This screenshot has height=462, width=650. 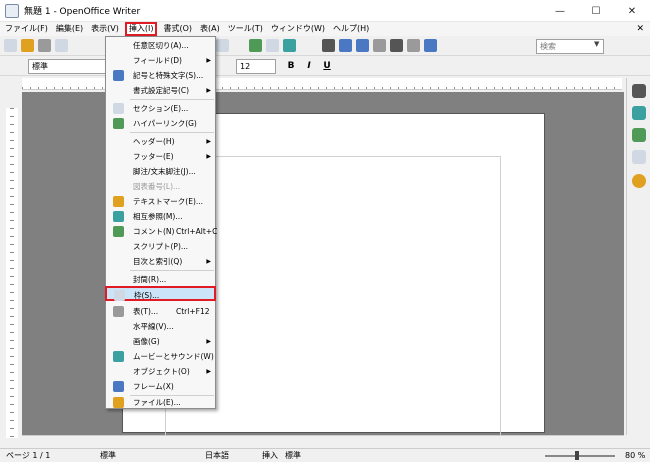 I want to click on menu-item-hyperlink: ハイパーリンク(G), so click(x=160, y=123).